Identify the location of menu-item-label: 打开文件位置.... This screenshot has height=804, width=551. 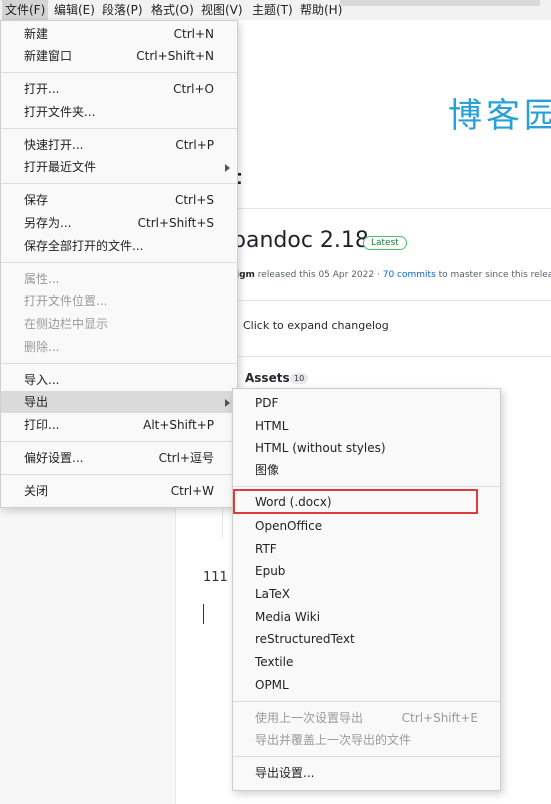
(66, 301).